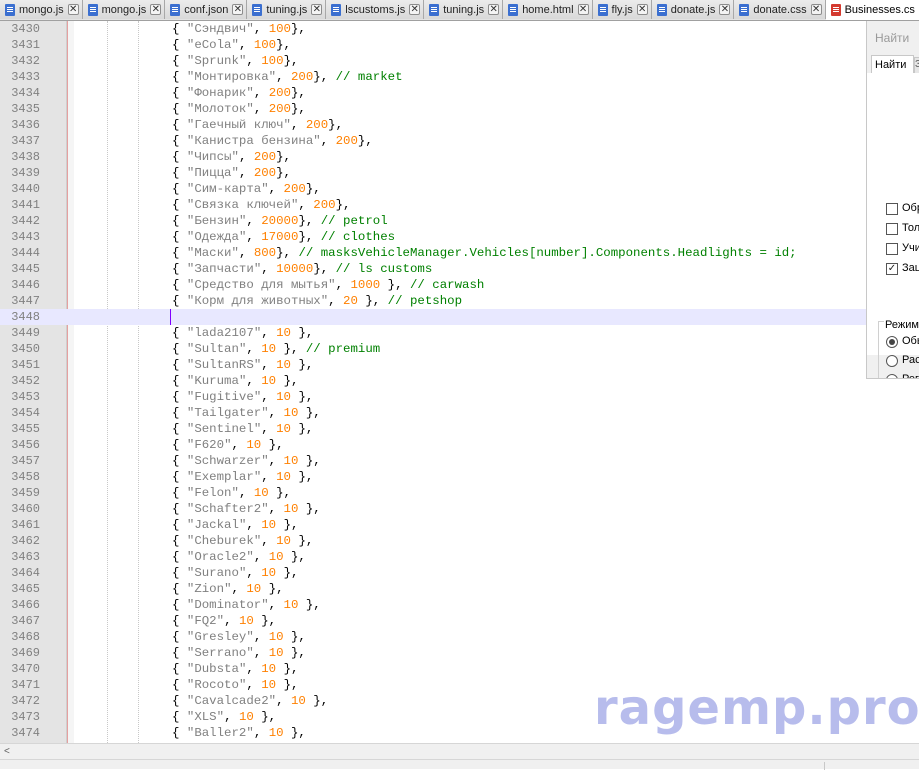  Describe the element at coordinates (459, 189) in the screenshot. I see `code-line: 3440{ "Сим-карта", 200},` at that location.